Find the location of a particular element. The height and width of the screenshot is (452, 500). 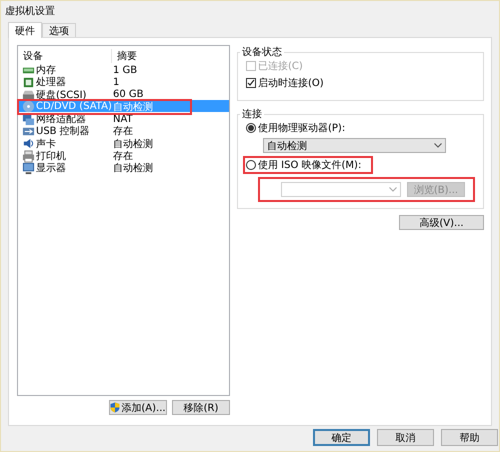

monitor-icon is located at coordinates (28, 168).